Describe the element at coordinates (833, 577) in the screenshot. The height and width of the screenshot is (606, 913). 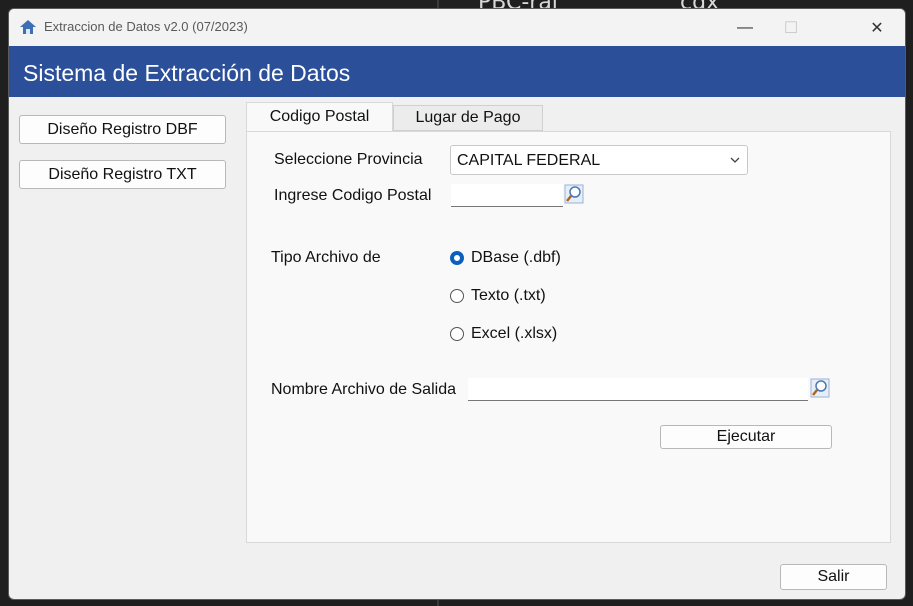
I see `salir-button: Salir` at that location.